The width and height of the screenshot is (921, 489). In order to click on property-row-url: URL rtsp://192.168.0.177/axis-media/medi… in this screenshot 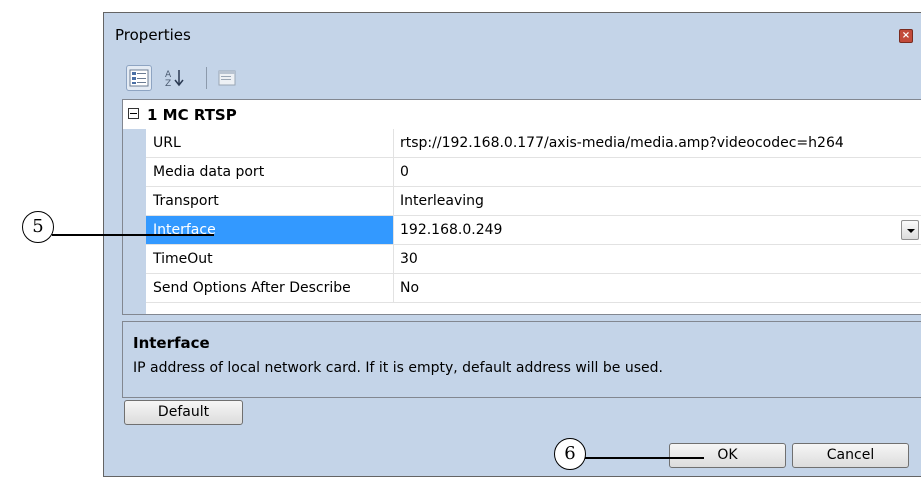, I will do `click(533, 143)`.